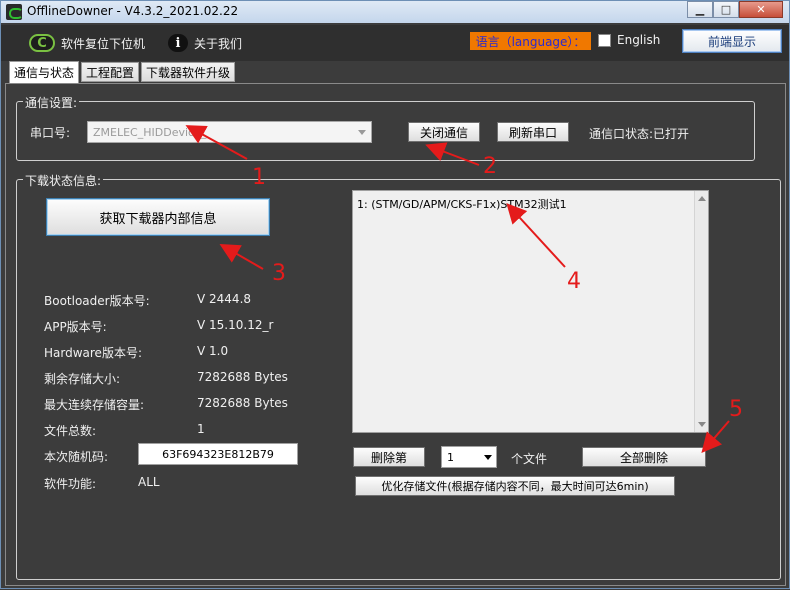 This screenshot has width=790, height=590. What do you see at coordinates (178, 43) in the screenshot?
I see `info-icon: i` at bounding box center [178, 43].